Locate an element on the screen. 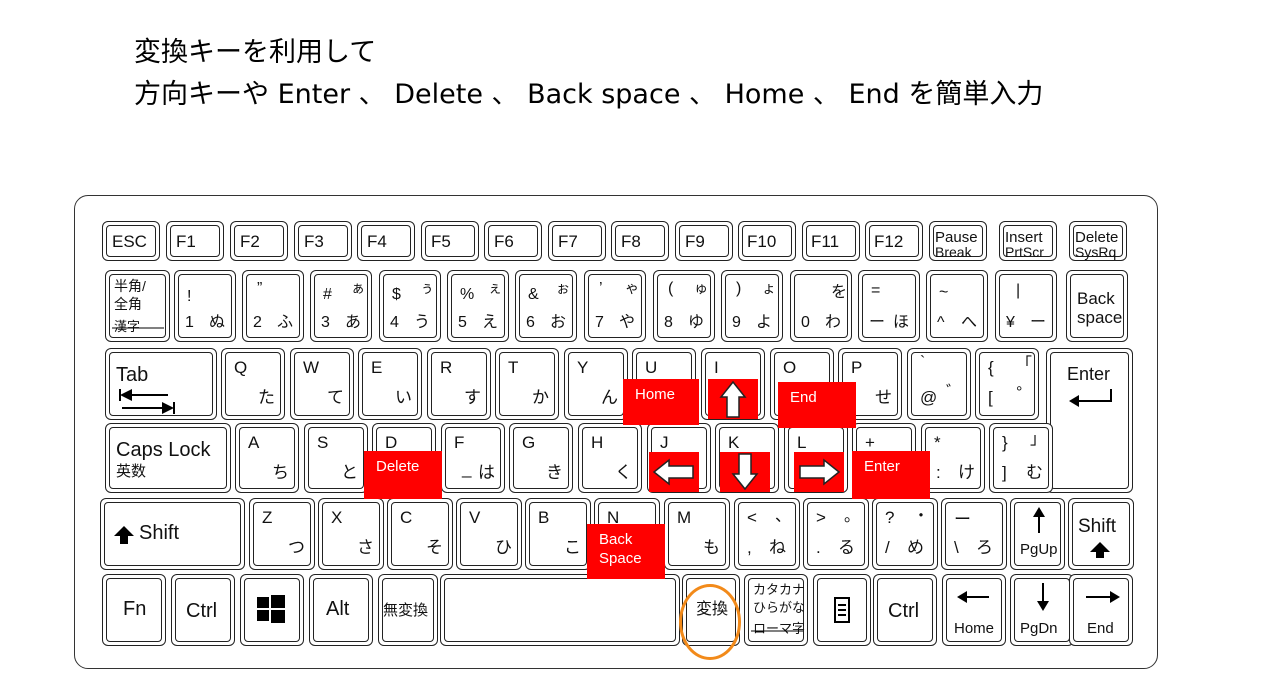 This screenshot has height=699, width=1261. key-alt: Alt is located at coordinates (341, 610).